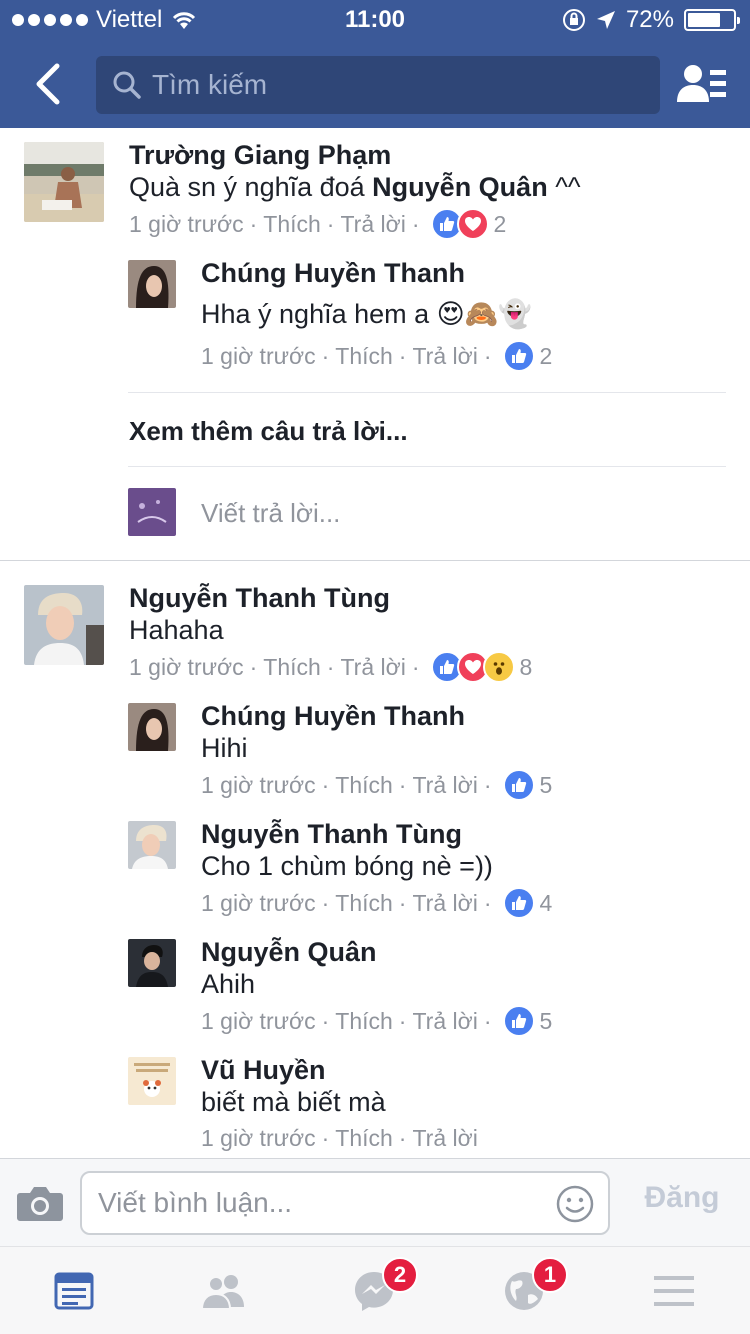 The width and height of the screenshot is (750, 1334). Describe the element at coordinates (550, 1275) in the screenshot. I see `notifications-badge: 1` at that location.